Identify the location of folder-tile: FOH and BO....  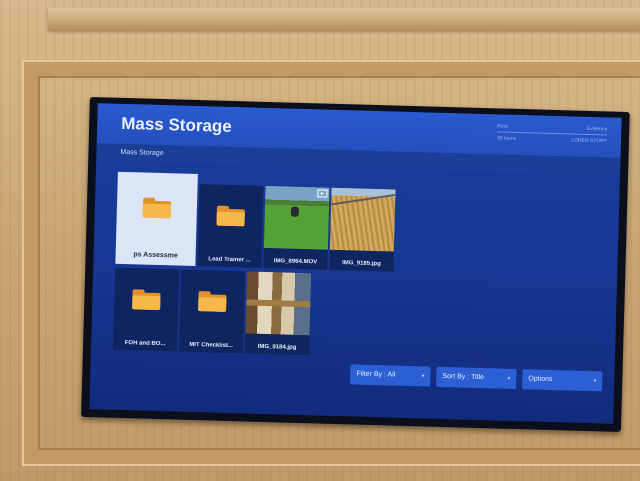
(146, 309).